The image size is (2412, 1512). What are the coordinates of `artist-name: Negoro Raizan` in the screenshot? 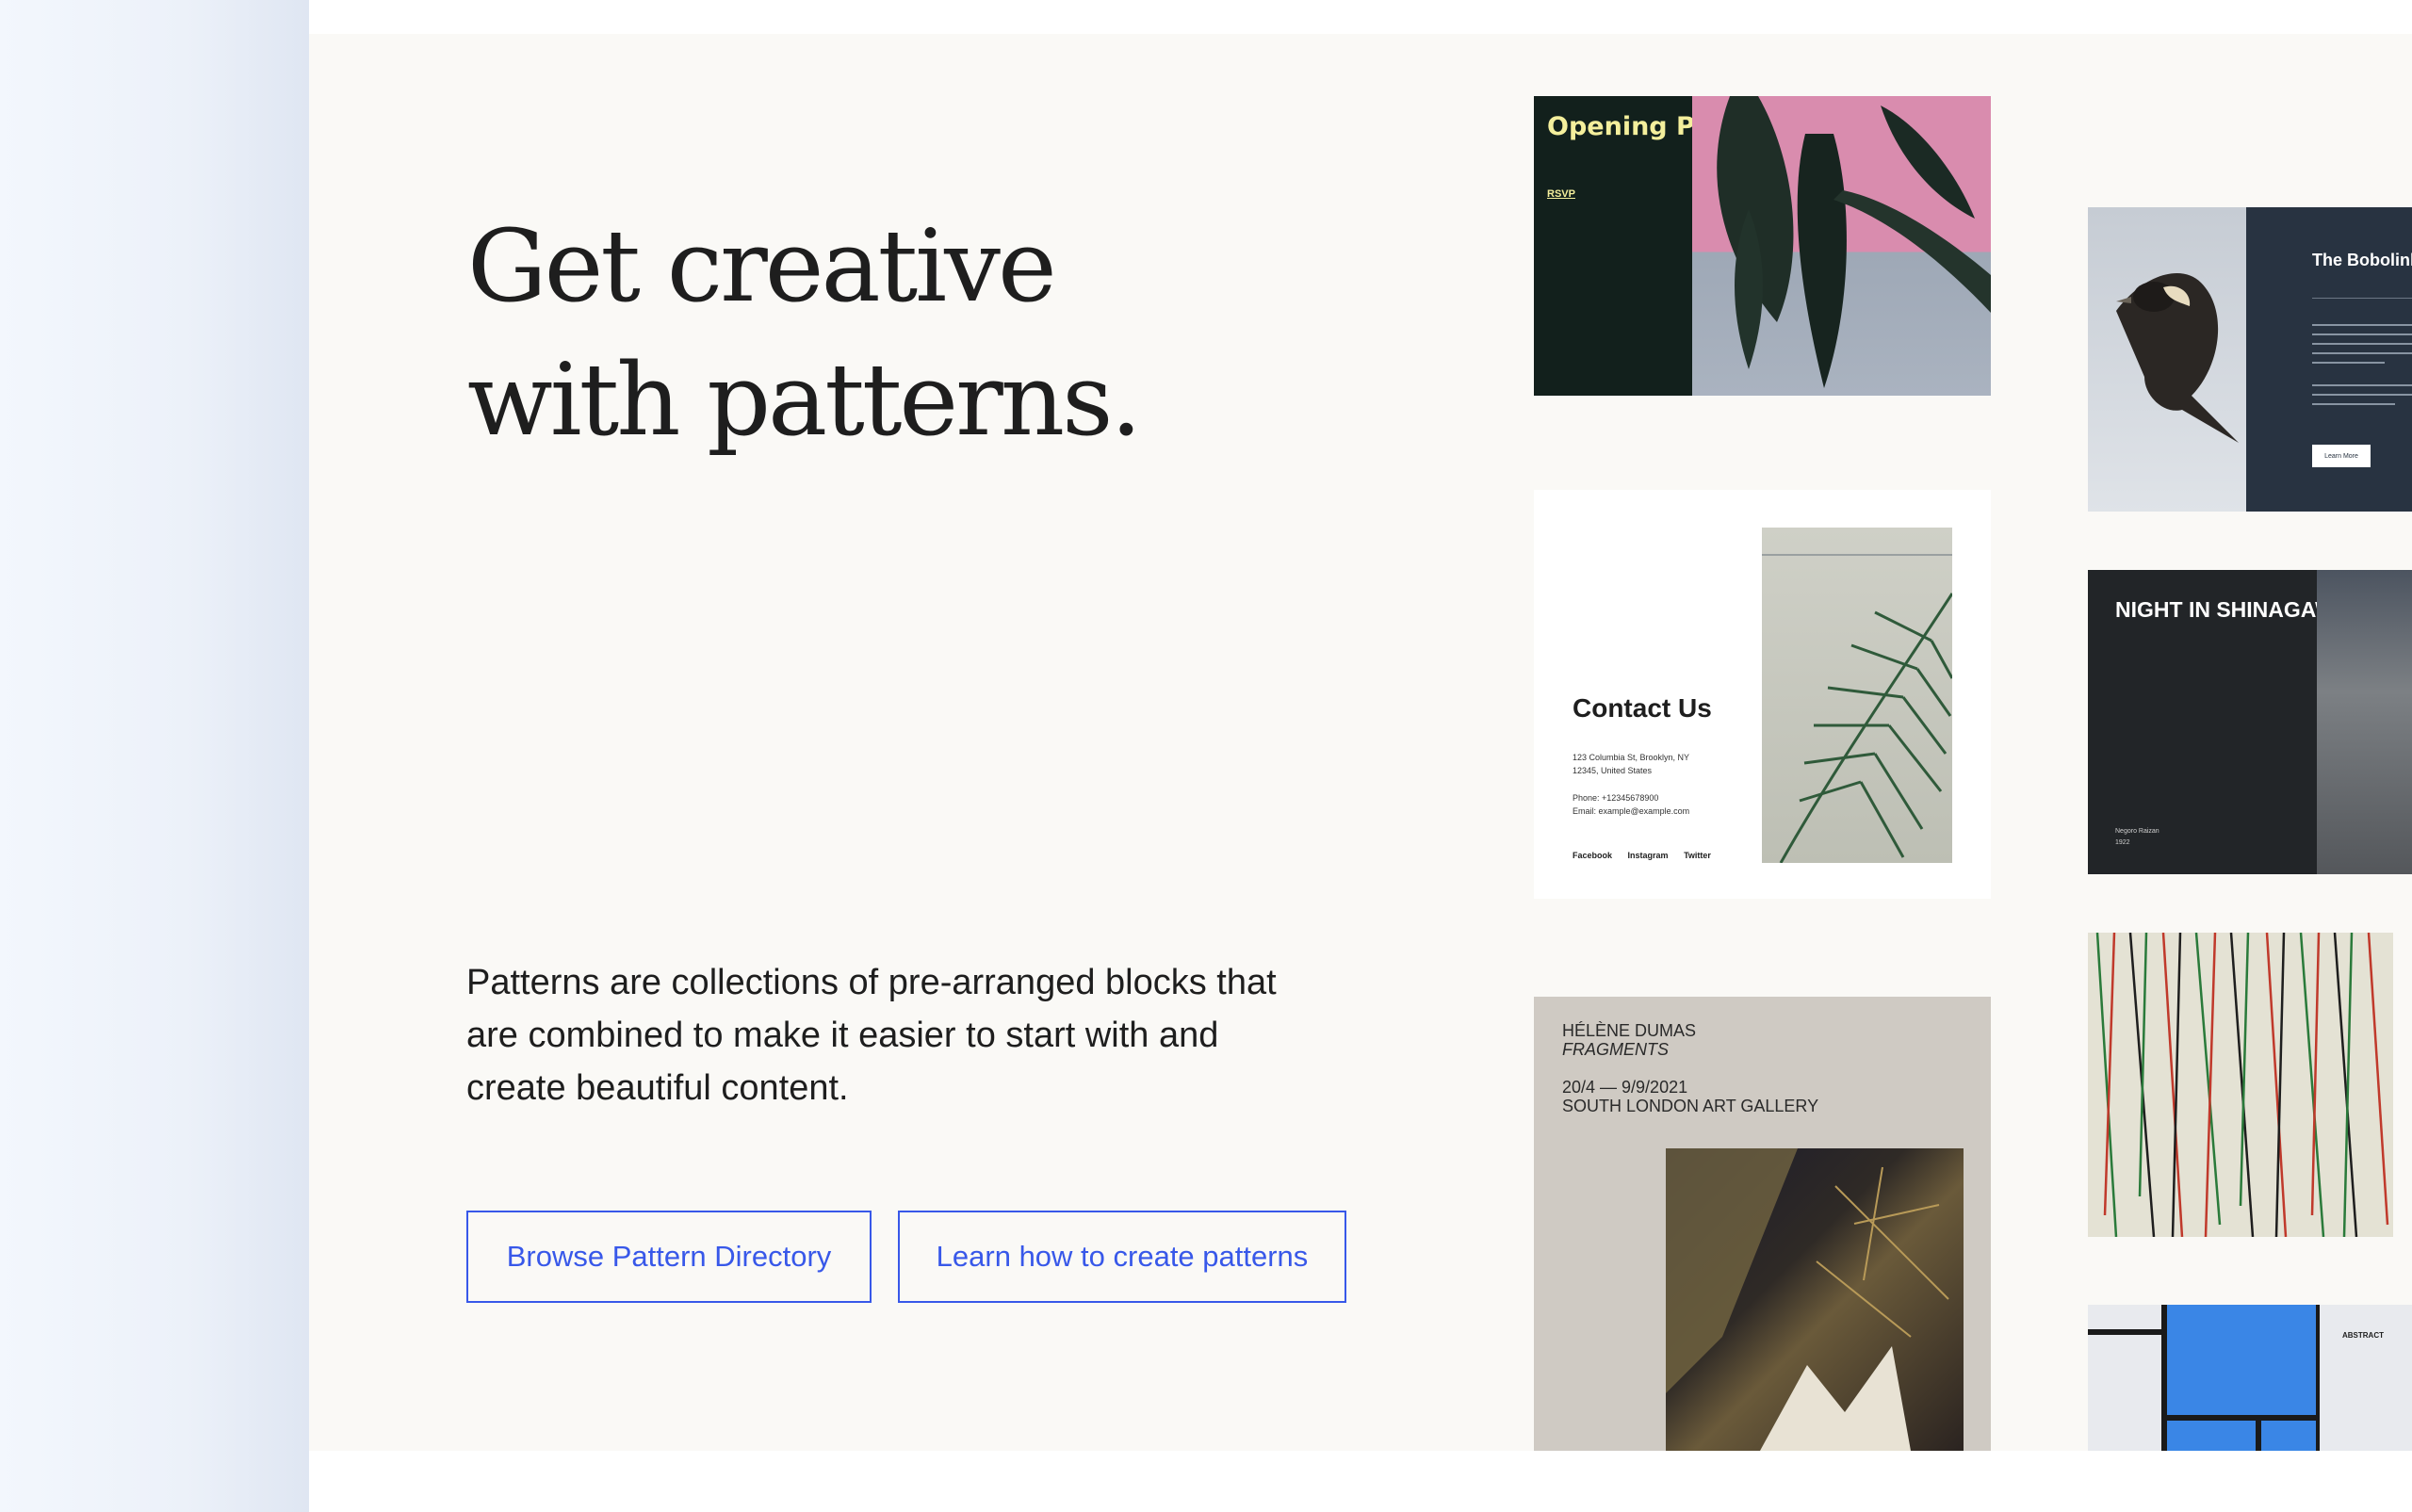 It's located at (2137, 831).